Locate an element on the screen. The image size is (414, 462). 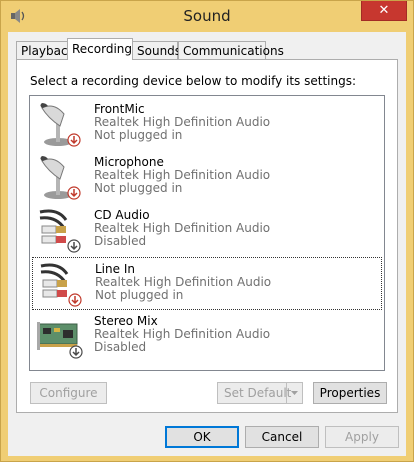
set-default-button: Set Default is located at coordinates (260, 393).